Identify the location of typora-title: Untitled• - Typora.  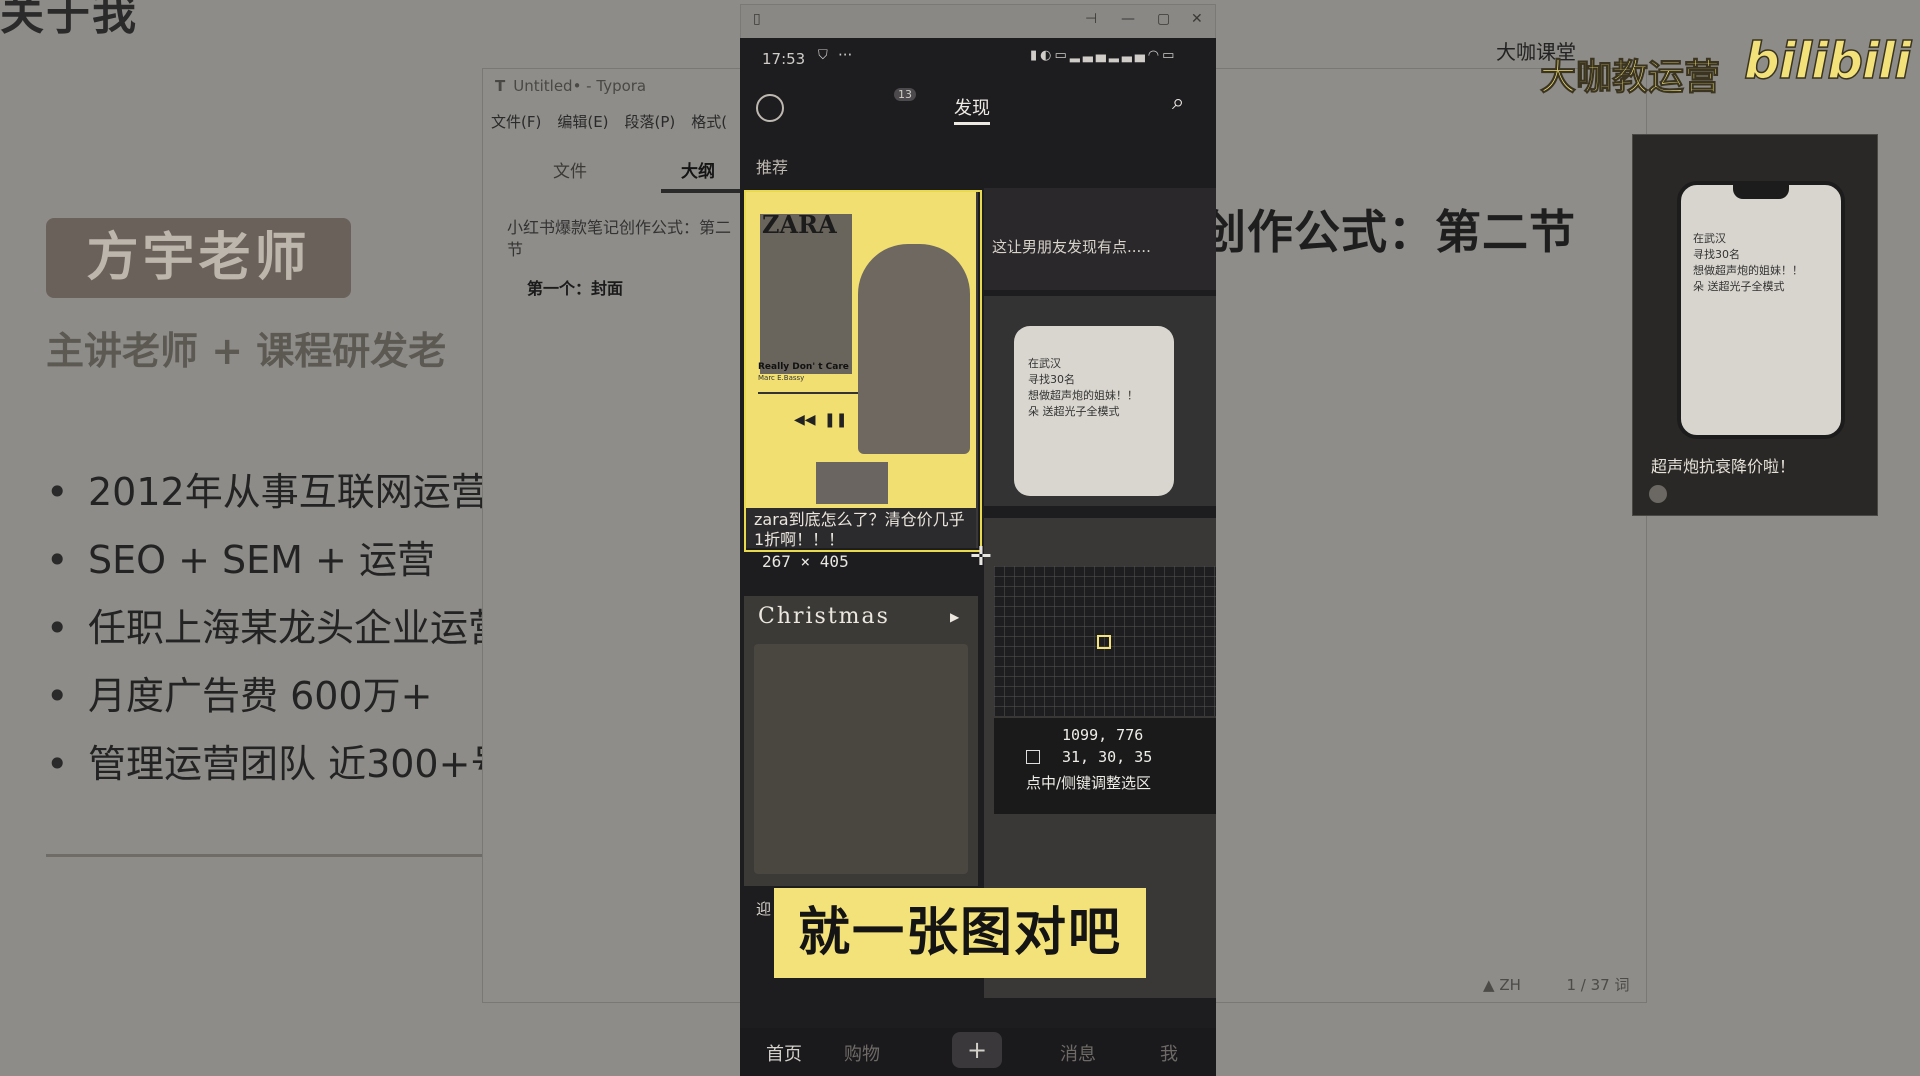
(580, 86).